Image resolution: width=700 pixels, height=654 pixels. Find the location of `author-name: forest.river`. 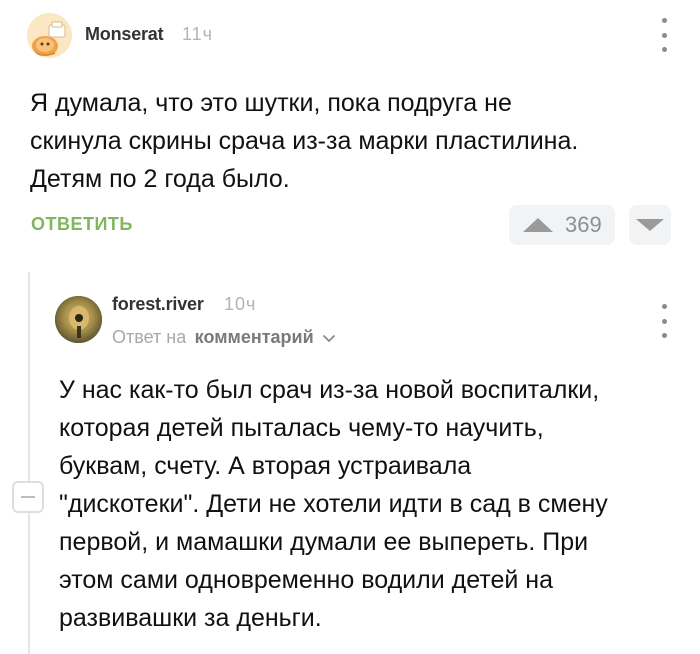

author-name: forest.river is located at coordinates (158, 304).